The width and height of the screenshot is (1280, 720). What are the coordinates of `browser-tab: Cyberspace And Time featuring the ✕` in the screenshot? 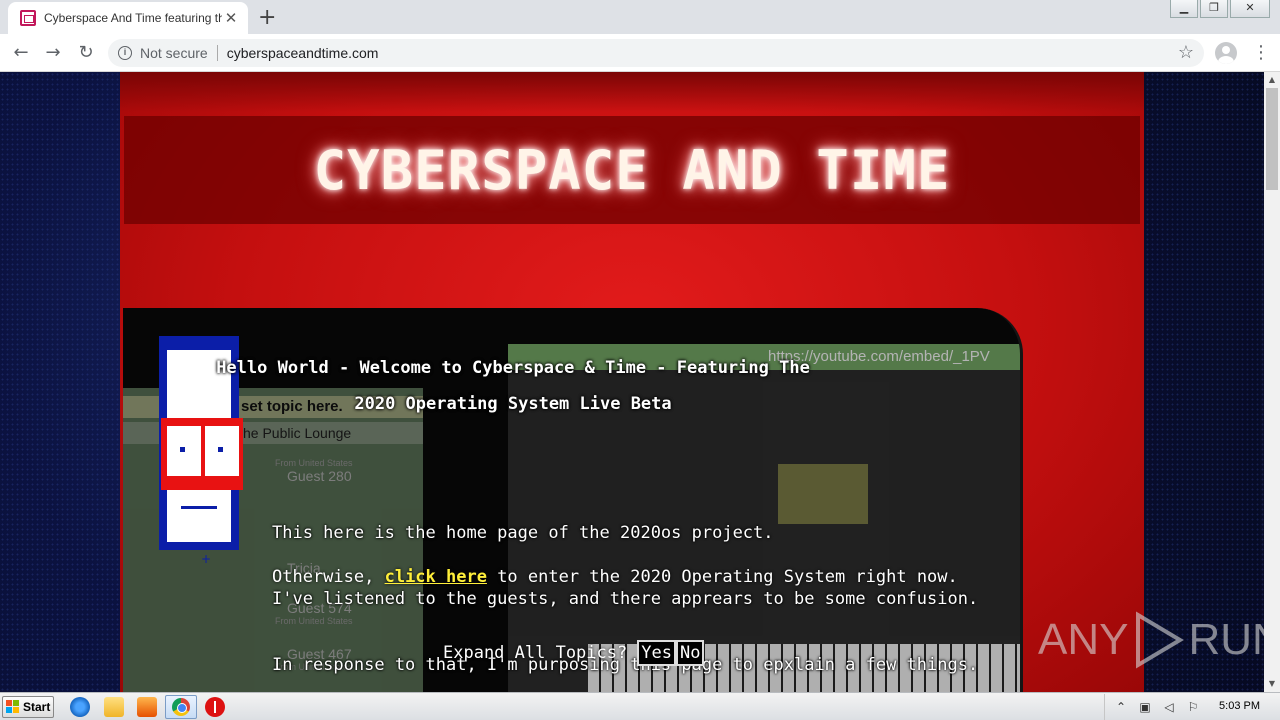 It's located at (128, 18).